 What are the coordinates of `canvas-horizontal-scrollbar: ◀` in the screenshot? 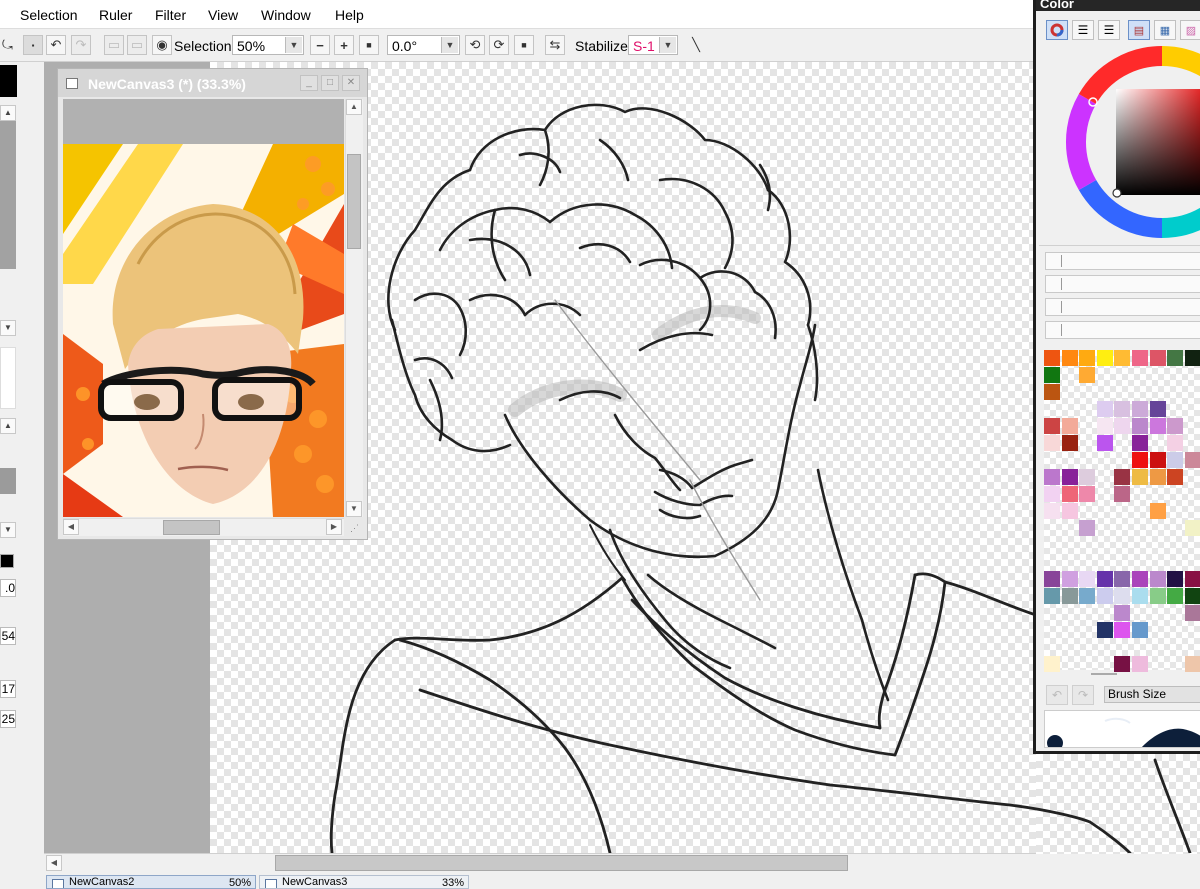 It's located at (540, 862).